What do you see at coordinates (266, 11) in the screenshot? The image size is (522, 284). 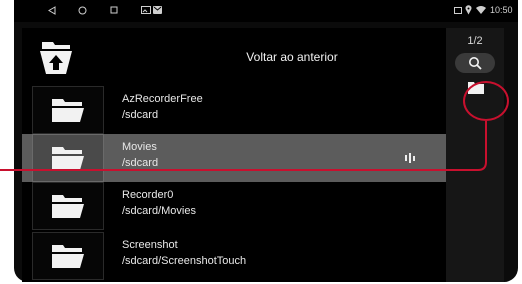 I see `status-bar: 10:50` at bounding box center [266, 11].